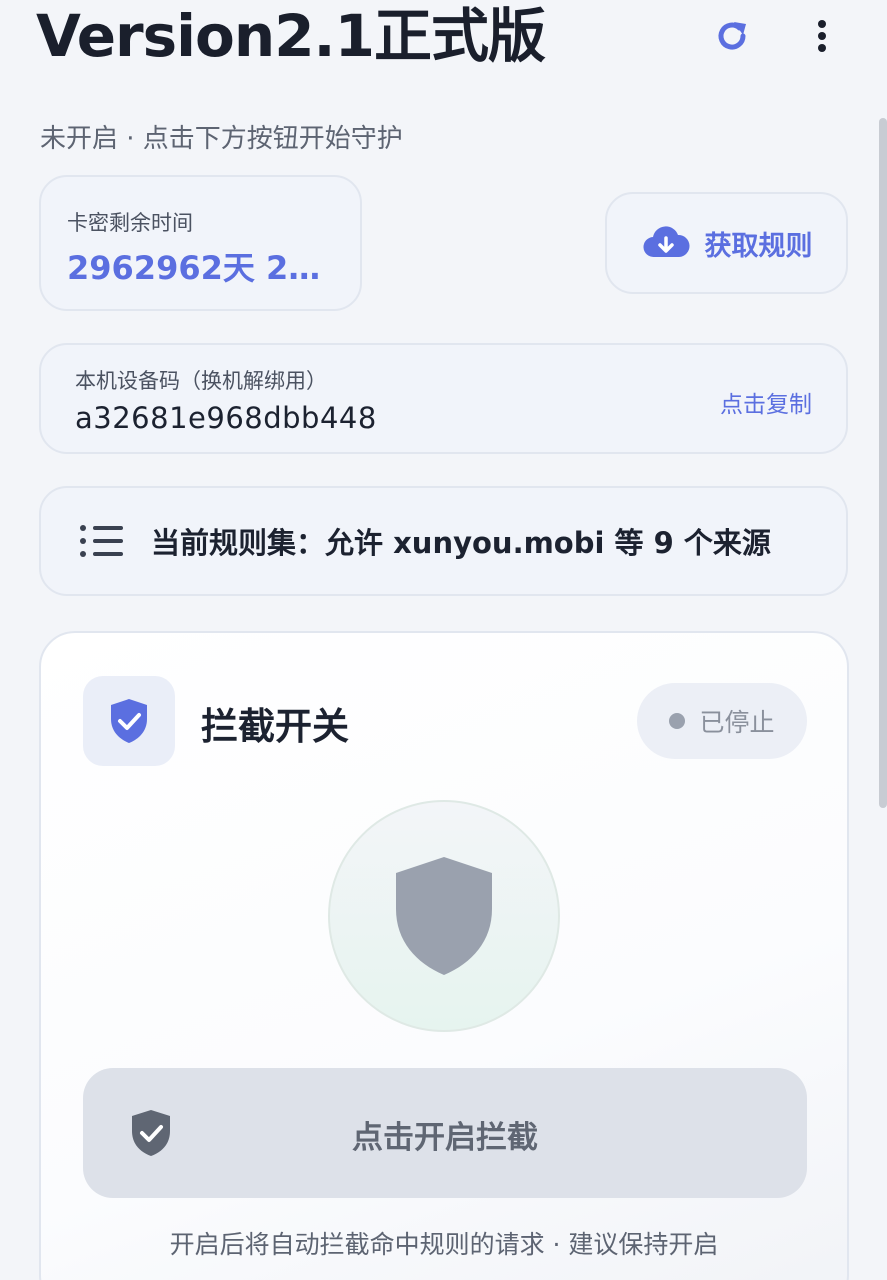  Describe the element at coordinates (445, 1138) in the screenshot. I see `enable-blocking-label: 点击开启拦截` at that location.